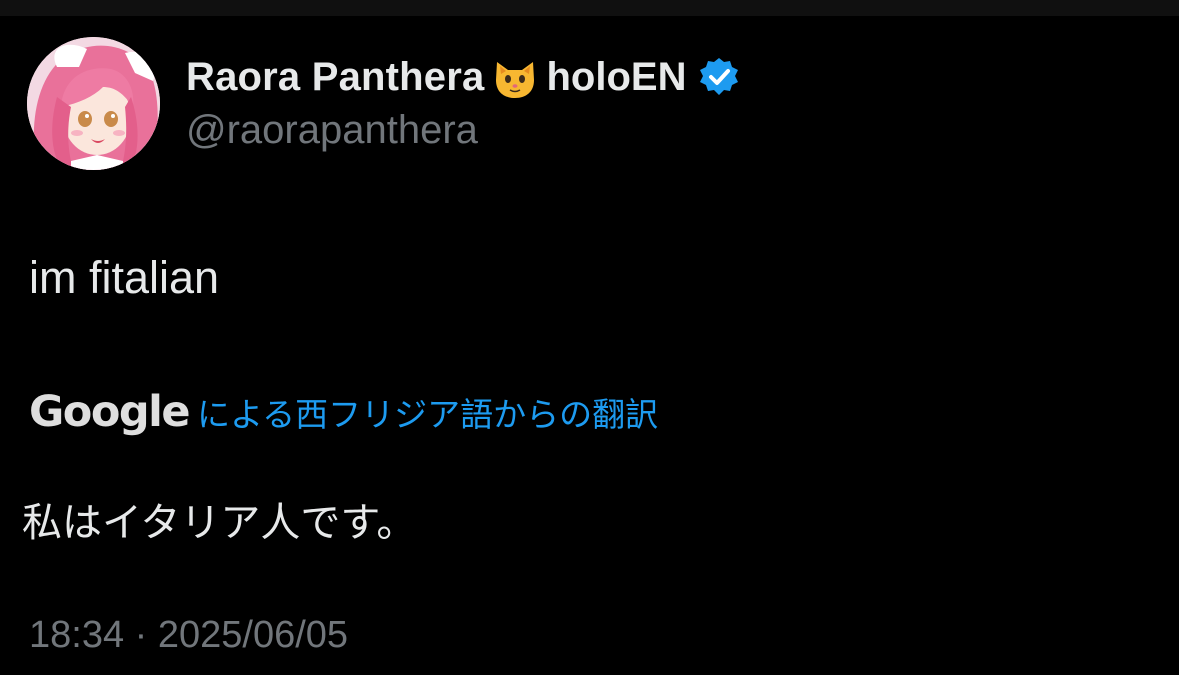 The width and height of the screenshot is (1179, 675). What do you see at coordinates (335, 77) in the screenshot?
I see `author-display-name: Raora Panthera` at bounding box center [335, 77].